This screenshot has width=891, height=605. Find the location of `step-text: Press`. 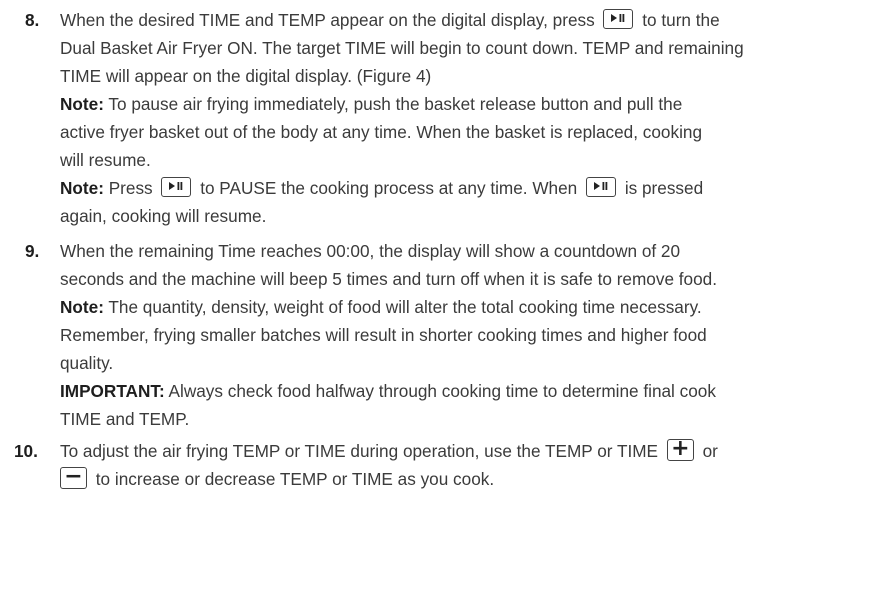

step-text: Press is located at coordinates (130, 188).